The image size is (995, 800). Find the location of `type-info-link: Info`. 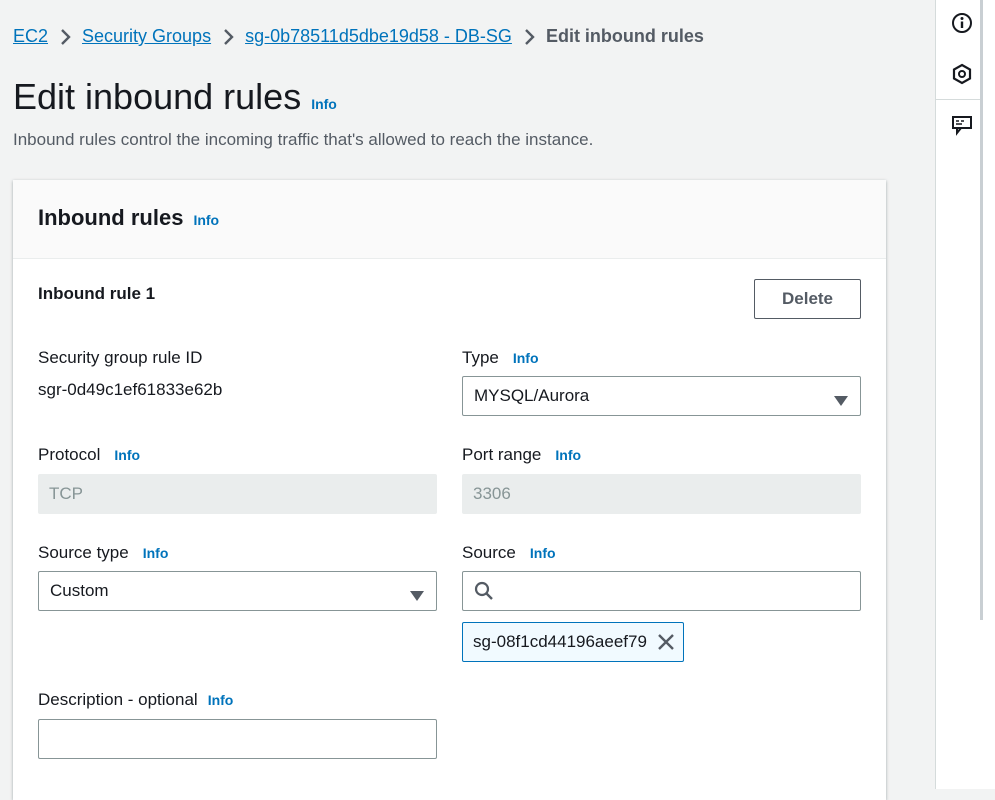

type-info-link: Info is located at coordinates (526, 358).